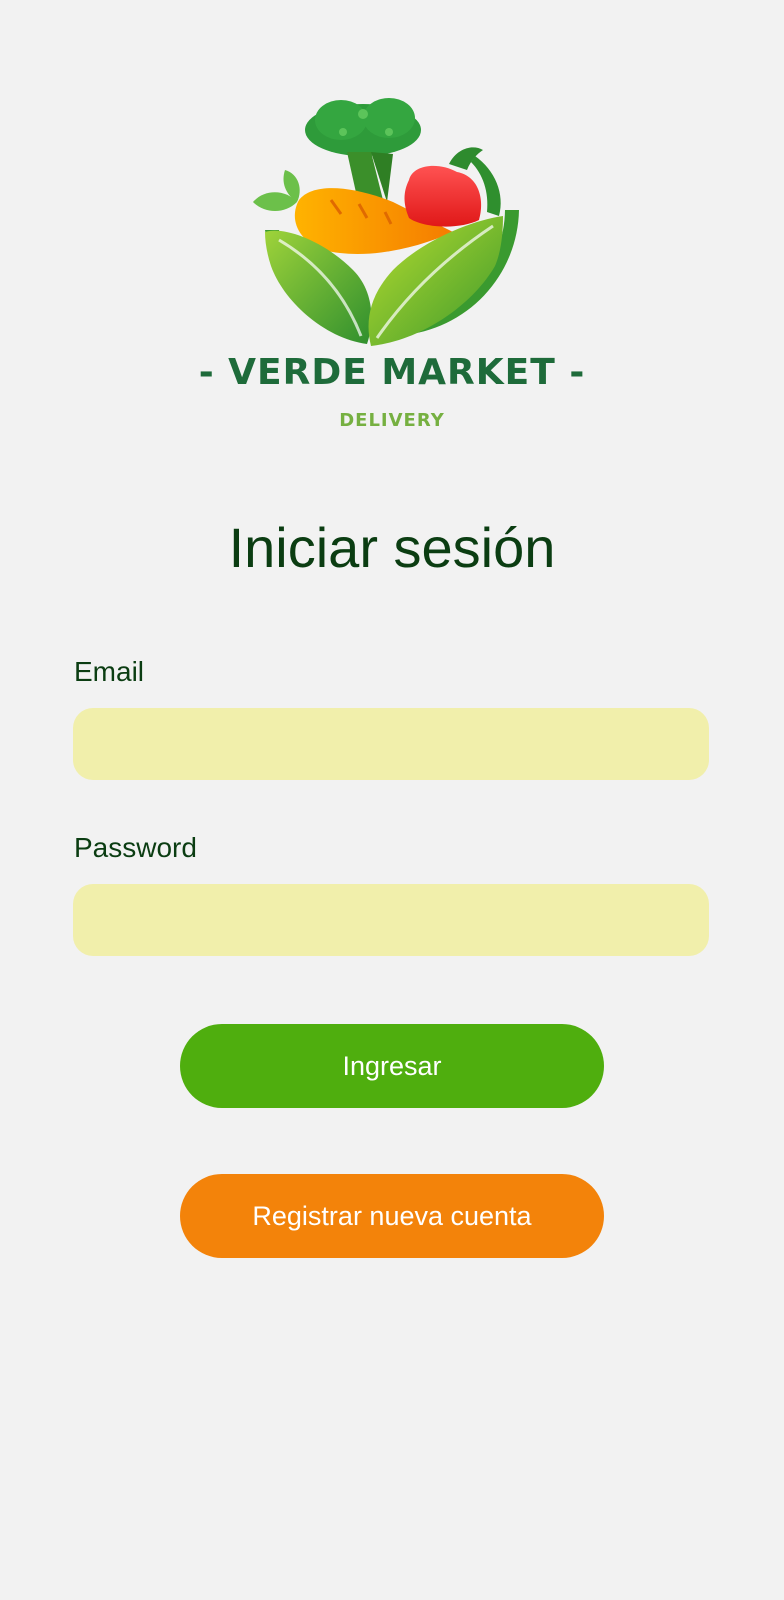 The width and height of the screenshot is (784, 1600). I want to click on page-title: Iniciar sesión, so click(392, 547).